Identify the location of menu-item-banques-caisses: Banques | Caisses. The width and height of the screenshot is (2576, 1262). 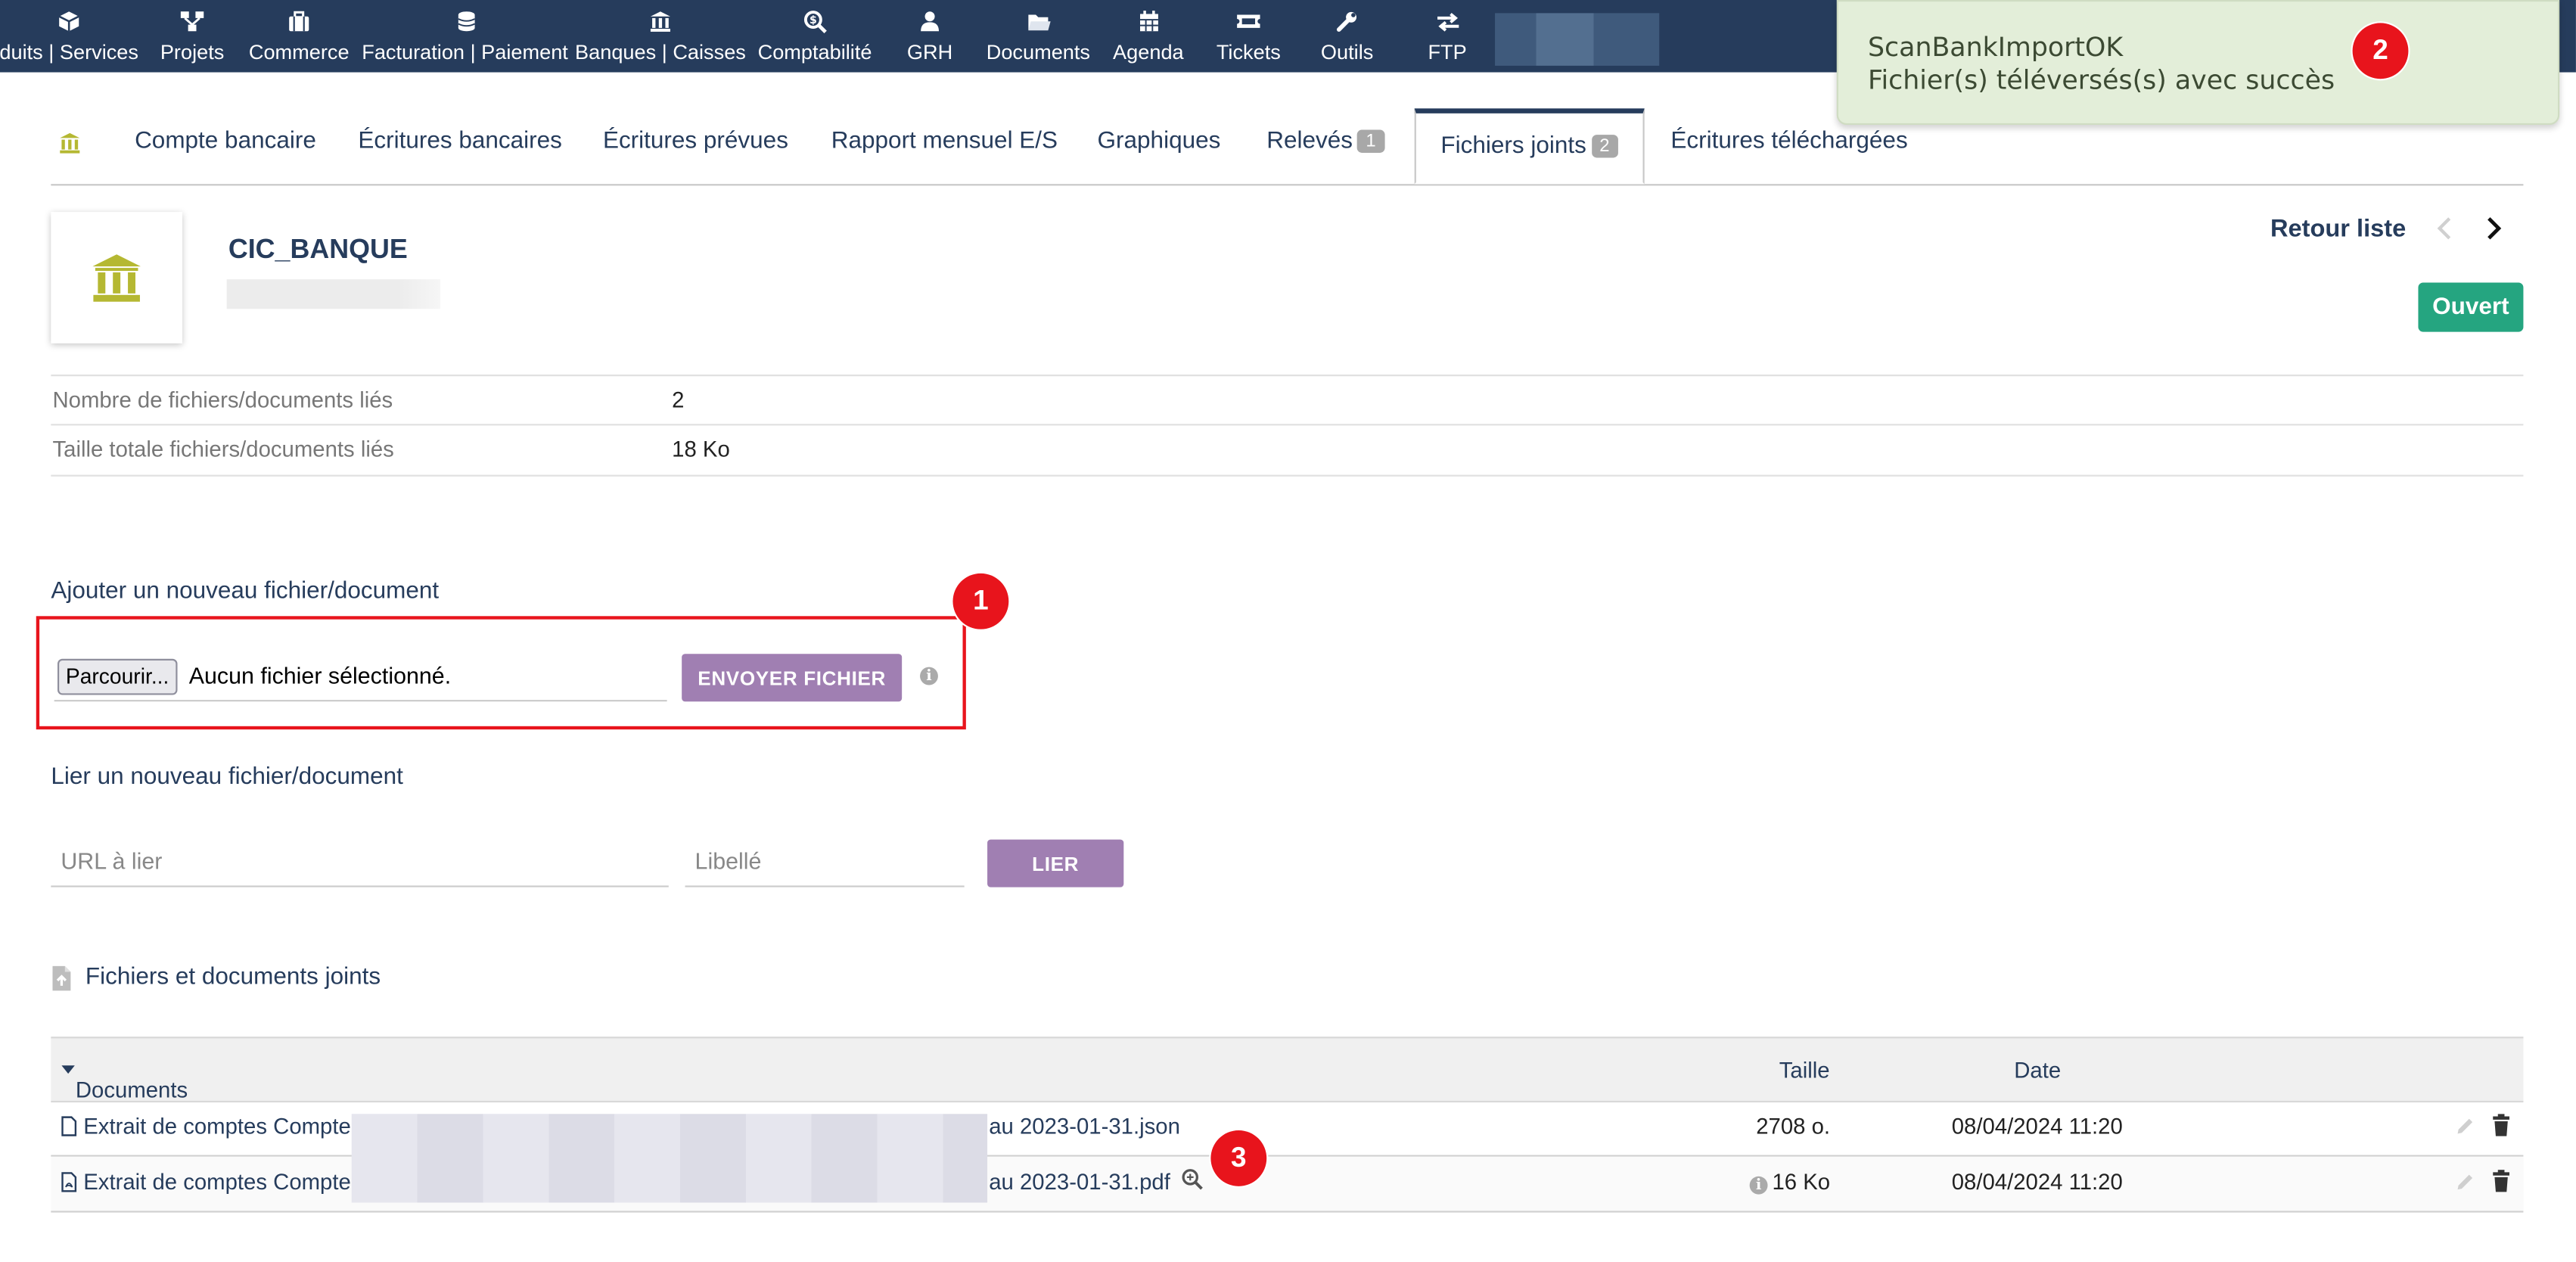
(660, 36).